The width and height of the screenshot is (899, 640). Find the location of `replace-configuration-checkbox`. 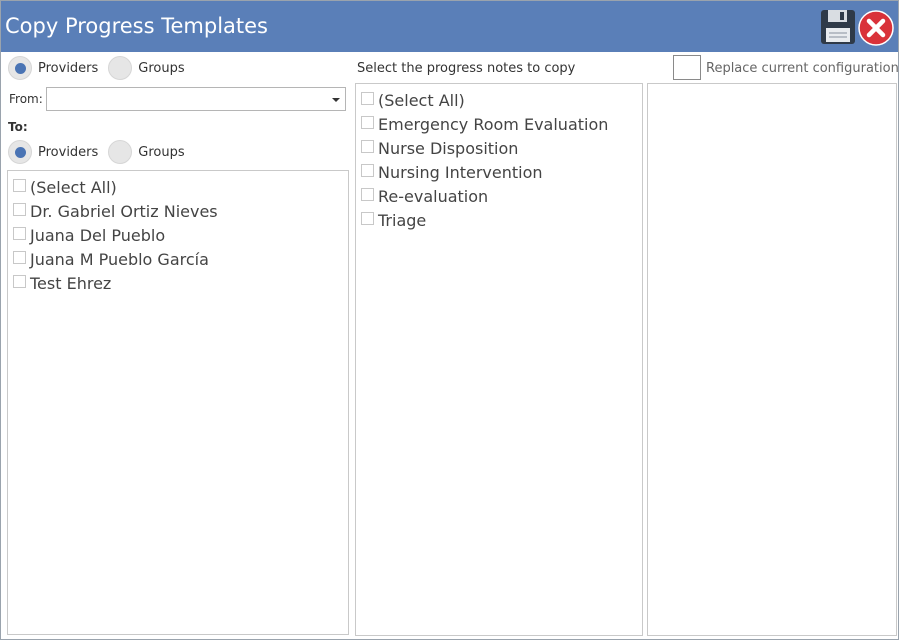

replace-configuration-checkbox is located at coordinates (687, 67).